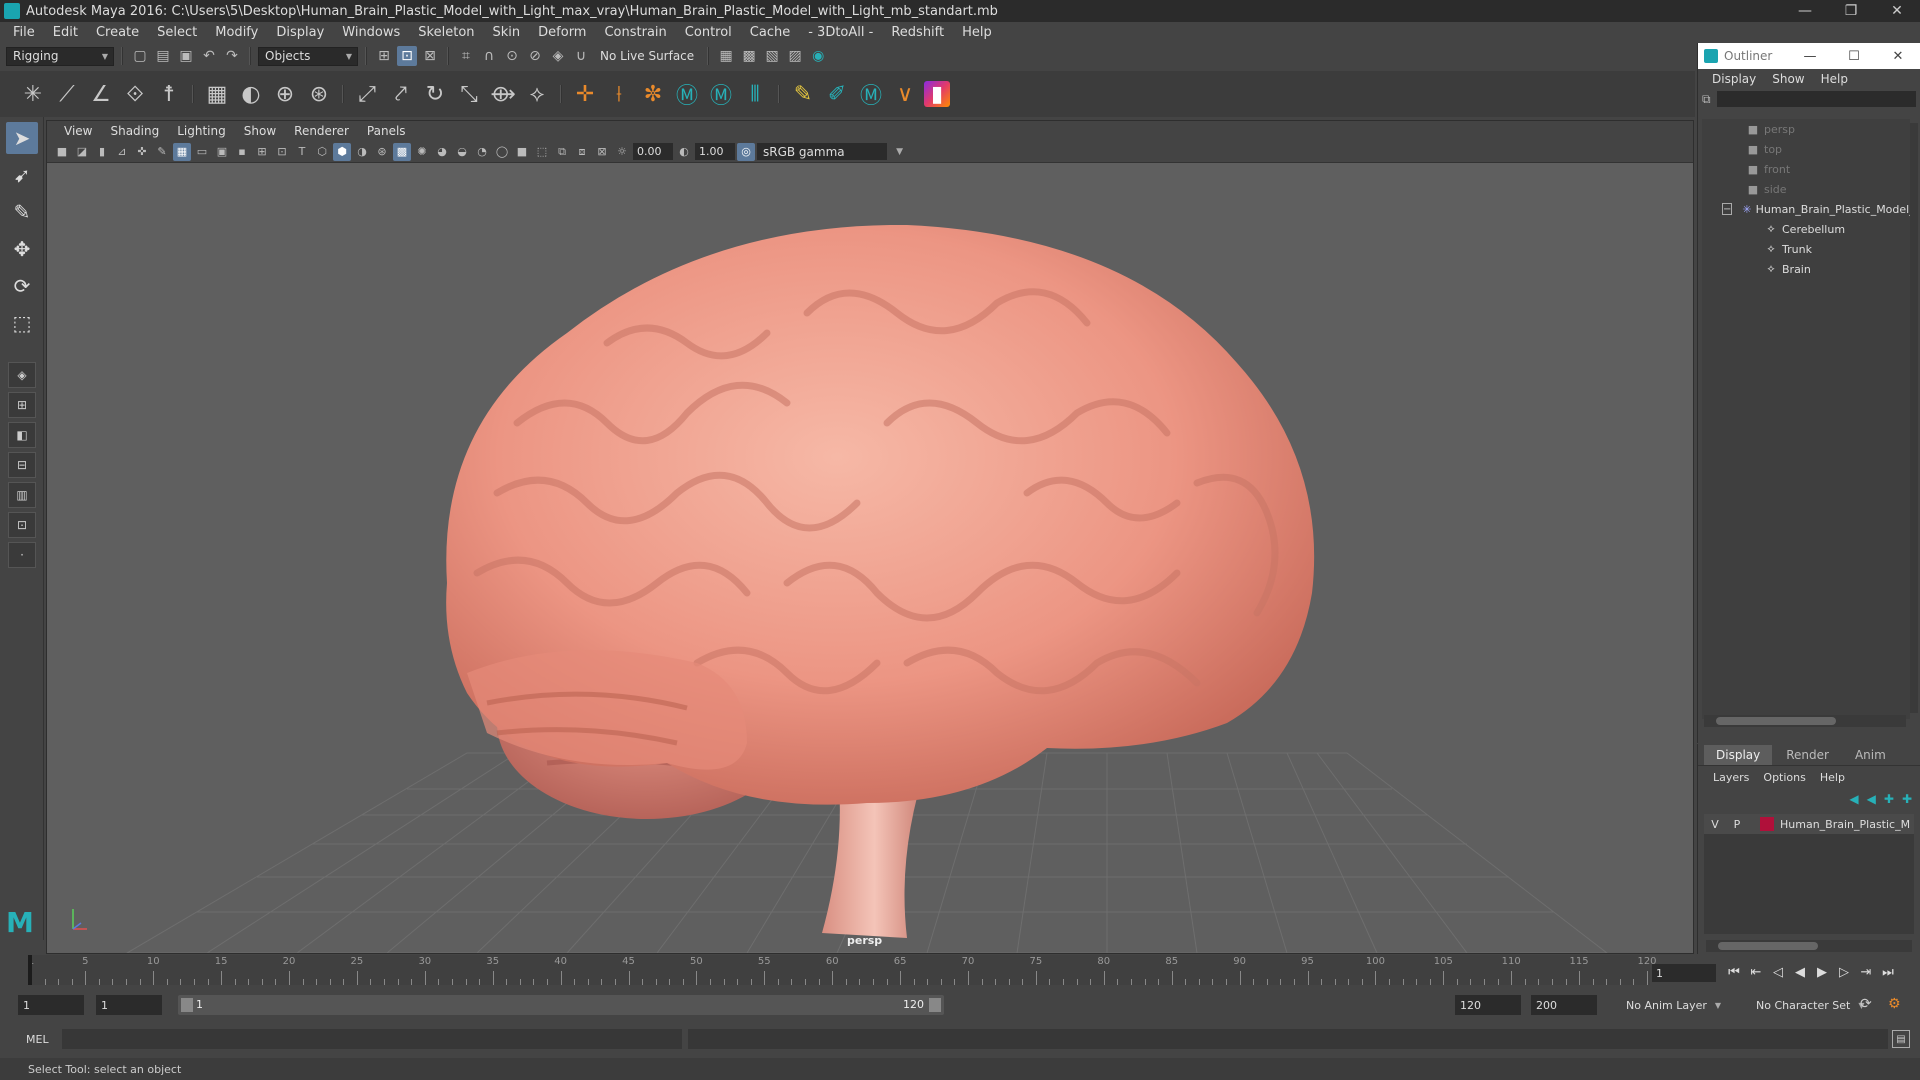  Describe the element at coordinates (1834, 79) in the screenshot. I see `outliner-menu-help: Help` at that location.